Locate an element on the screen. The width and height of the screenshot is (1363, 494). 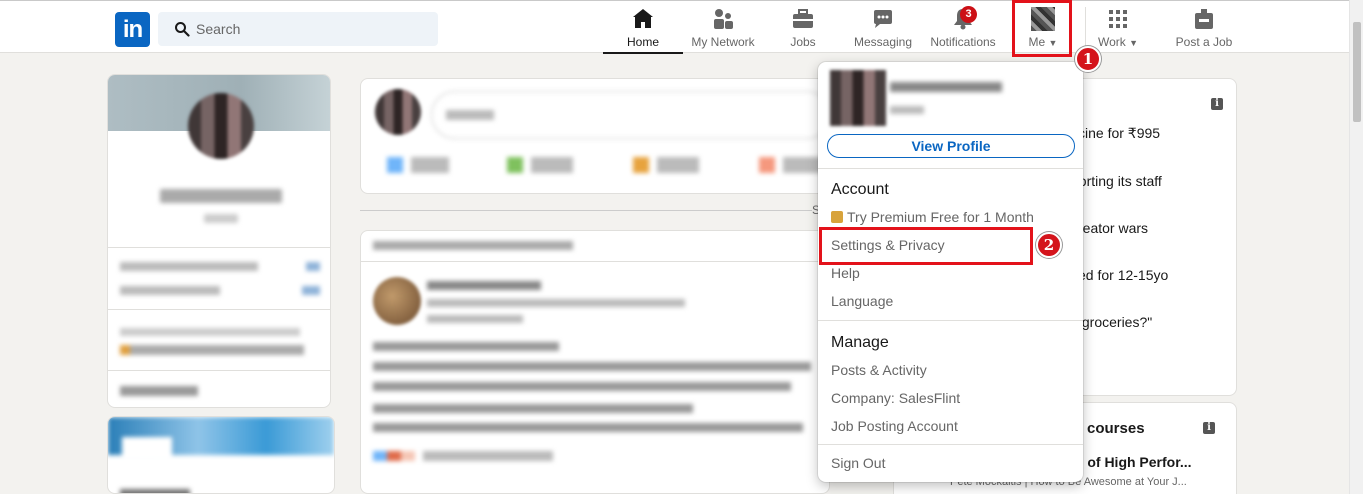
nav-notifications: 3 Notifications is located at coordinates (963, 29).